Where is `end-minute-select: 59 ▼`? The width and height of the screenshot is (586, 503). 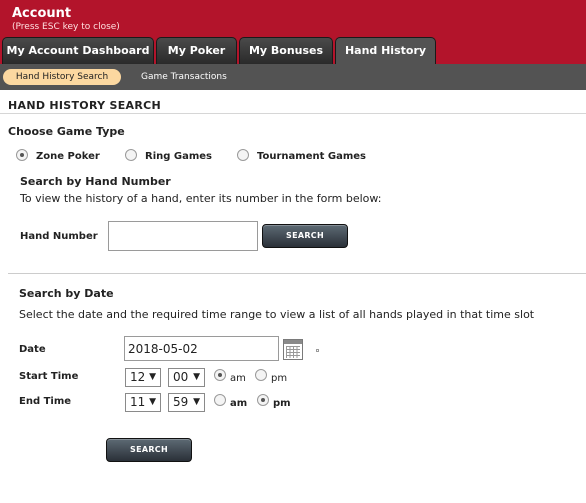 end-minute-select: 59 ▼ is located at coordinates (186, 402).